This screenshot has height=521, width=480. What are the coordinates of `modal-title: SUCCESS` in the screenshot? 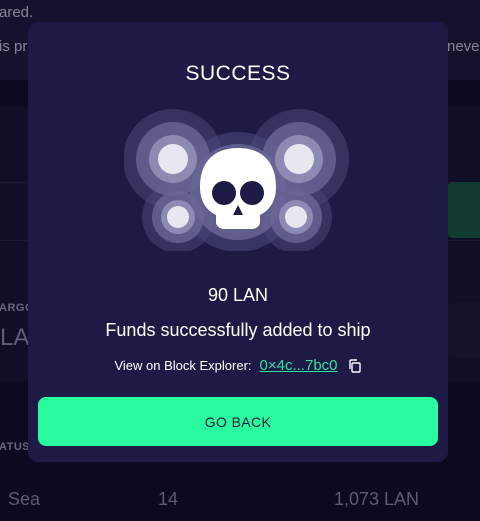 It's located at (238, 73).